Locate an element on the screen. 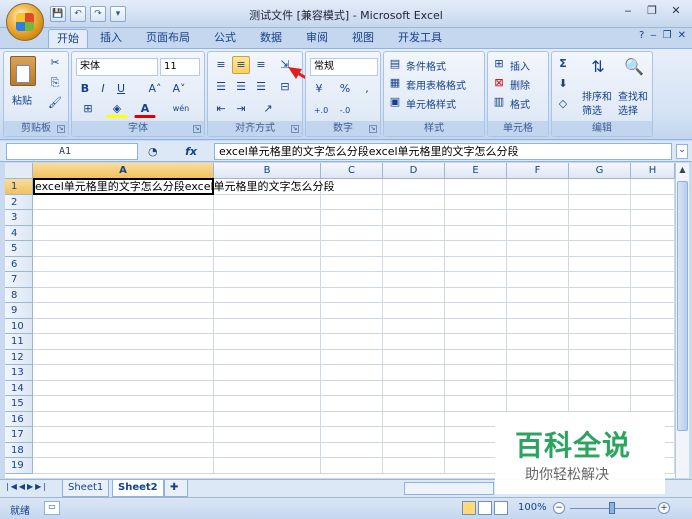 The width and height of the screenshot is (692, 519). shrink-font-button: A˅ is located at coordinates (179, 89).